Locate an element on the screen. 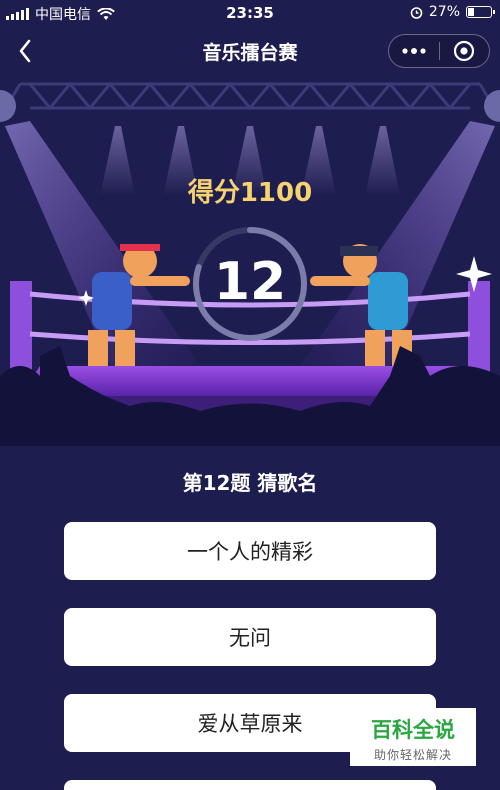 The height and width of the screenshot is (790, 500). nav-bar: 音乐擂台赛 is located at coordinates (250, 51).